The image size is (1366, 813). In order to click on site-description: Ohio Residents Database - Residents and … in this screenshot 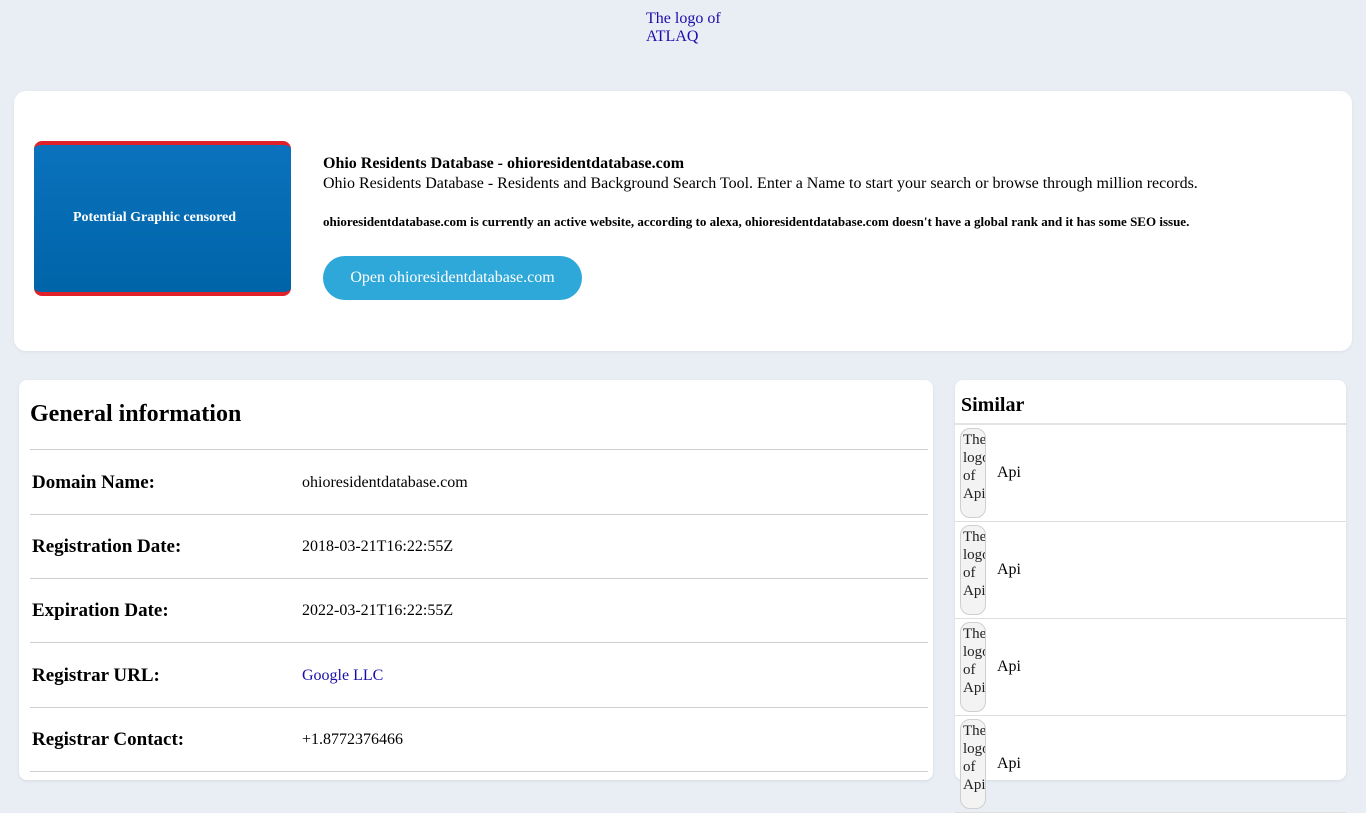, I will do `click(760, 183)`.